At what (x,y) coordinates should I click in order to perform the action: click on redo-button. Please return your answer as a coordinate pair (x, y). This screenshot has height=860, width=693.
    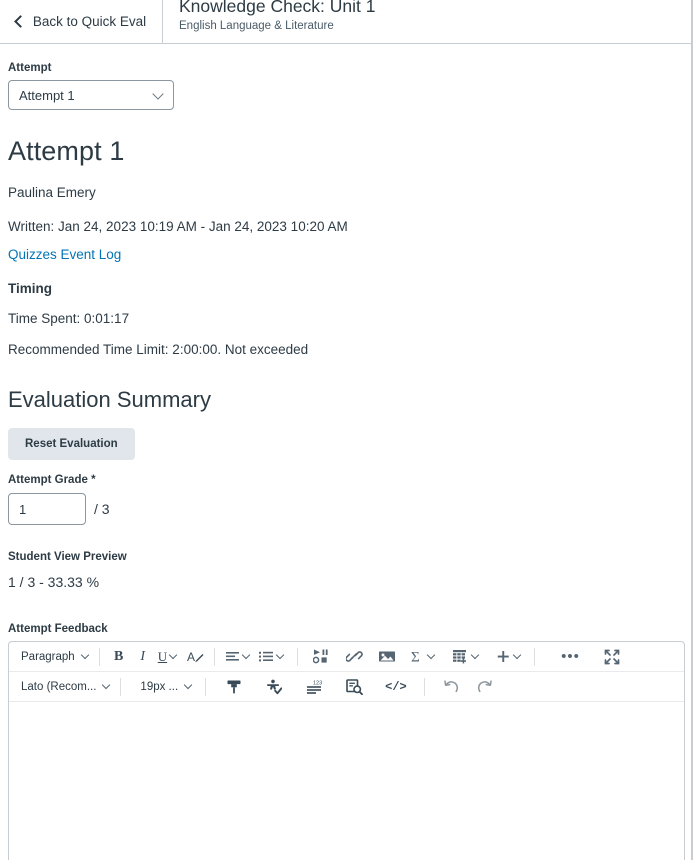
    Looking at the image, I should click on (485, 687).